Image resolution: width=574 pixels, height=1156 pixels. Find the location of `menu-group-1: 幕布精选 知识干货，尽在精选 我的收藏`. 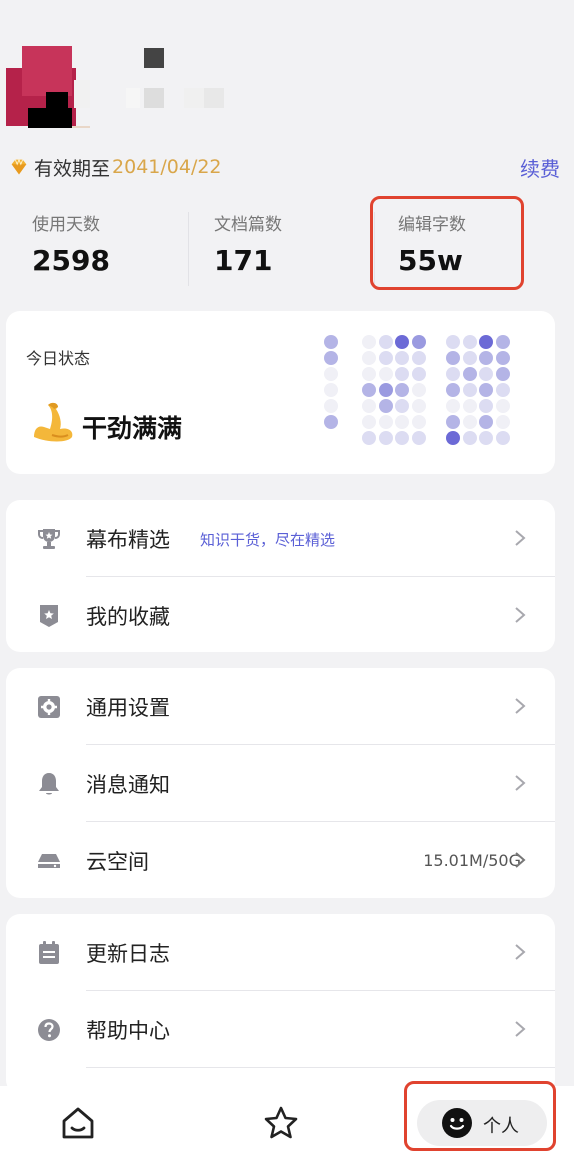

menu-group-1: 幕布精选 知识干货，尽在精选 我的收藏 is located at coordinates (280, 576).